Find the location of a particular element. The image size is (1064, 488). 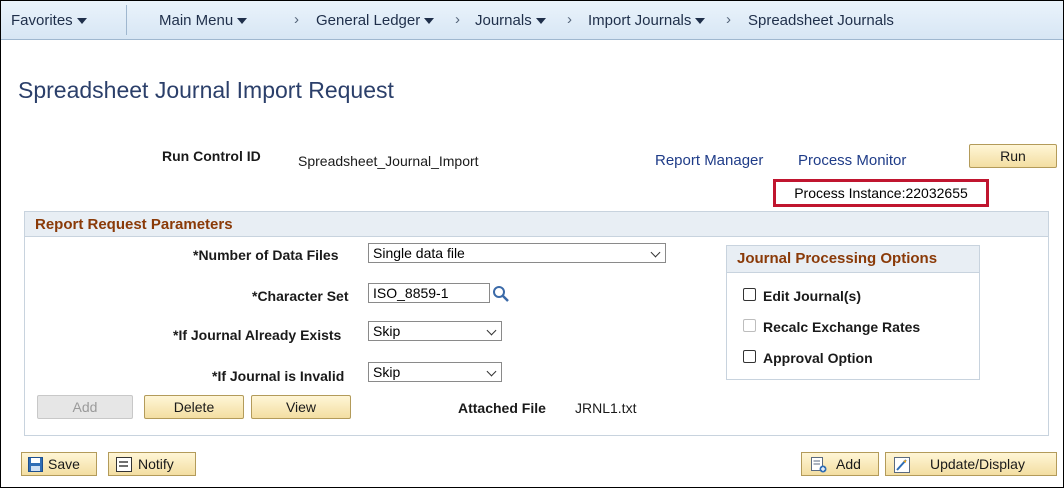

breadcrumb-import-journals: Import Journals is located at coordinates (647, 20).